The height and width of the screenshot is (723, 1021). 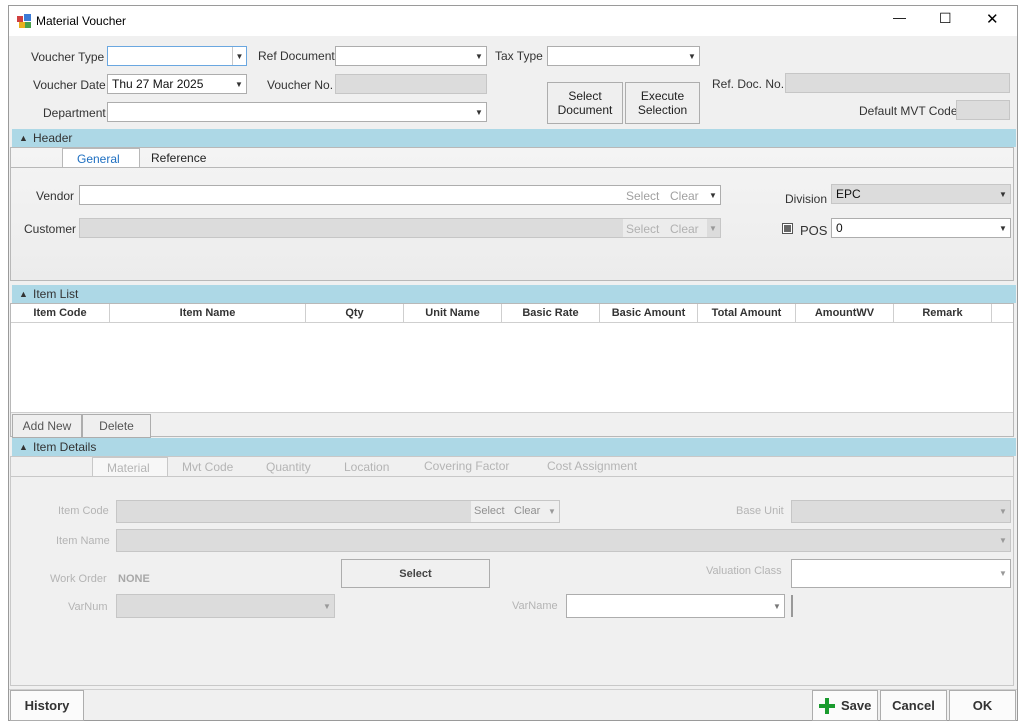 I want to click on vendor-field: Select Clear ▼, so click(x=400, y=195).